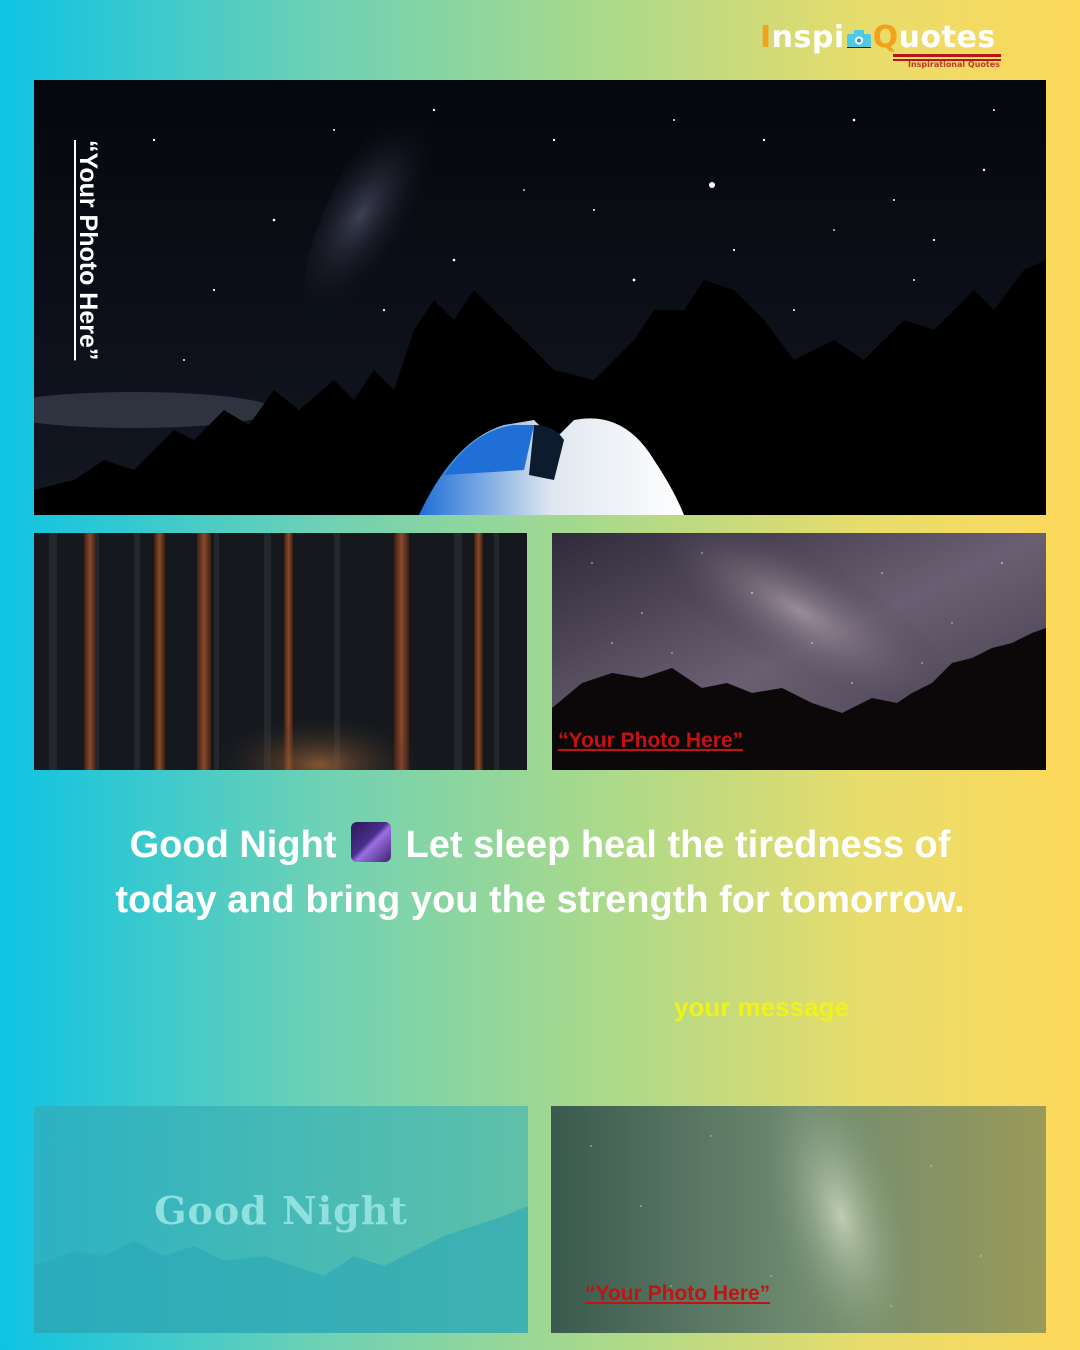 This screenshot has height=1350, width=1080. Describe the element at coordinates (947, 37) in the screenshot. I see `brand-name-part2: uotes` at that location.